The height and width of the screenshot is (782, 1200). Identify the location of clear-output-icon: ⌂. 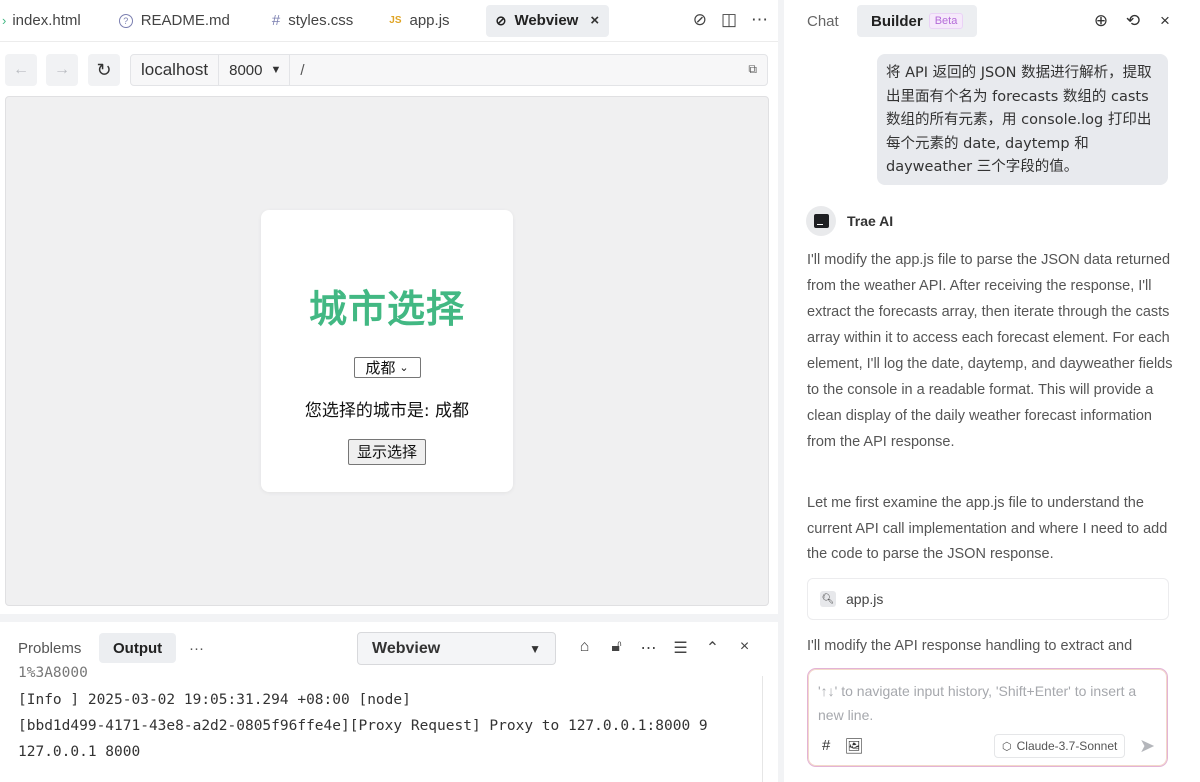
(584, 648).